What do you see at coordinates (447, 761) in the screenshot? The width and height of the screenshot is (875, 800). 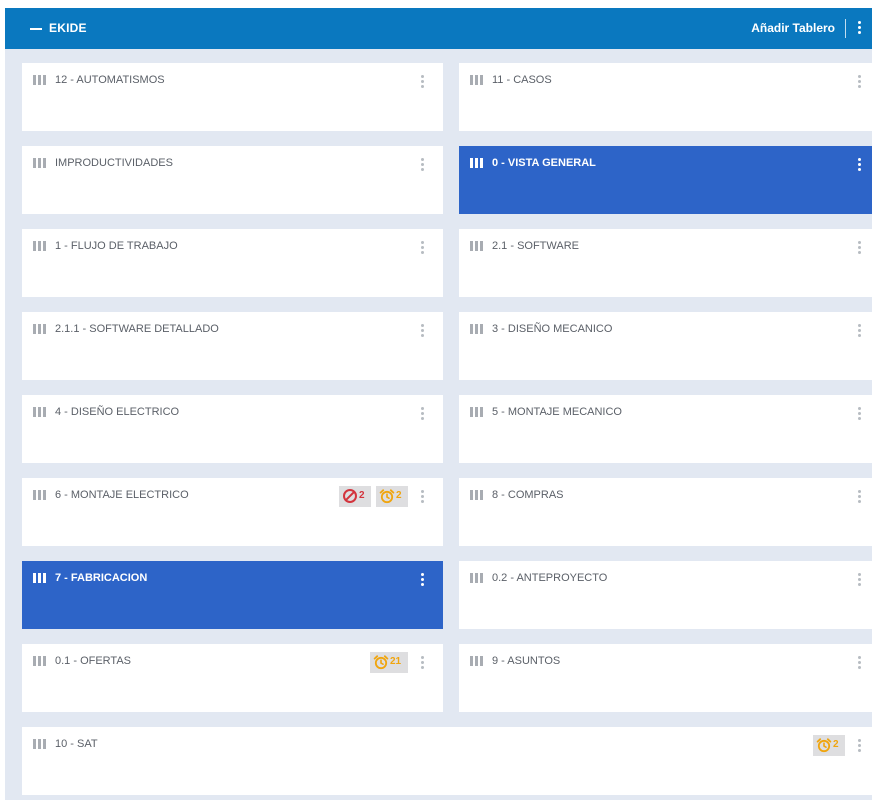 I see `board-card: 10 - SAT 2` at bounding box center [447, 761].